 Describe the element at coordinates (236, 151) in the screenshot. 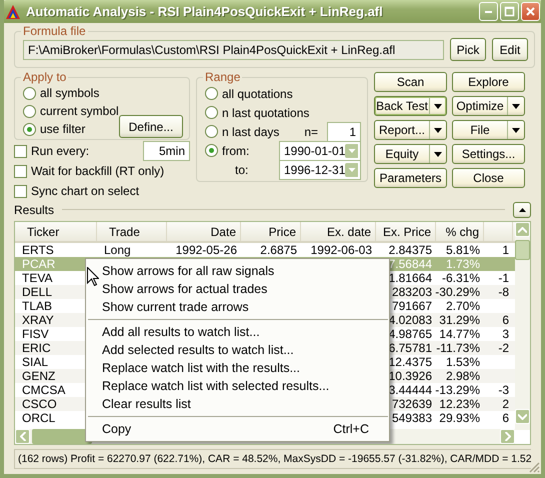

I see `radio-label: from:` at that location.